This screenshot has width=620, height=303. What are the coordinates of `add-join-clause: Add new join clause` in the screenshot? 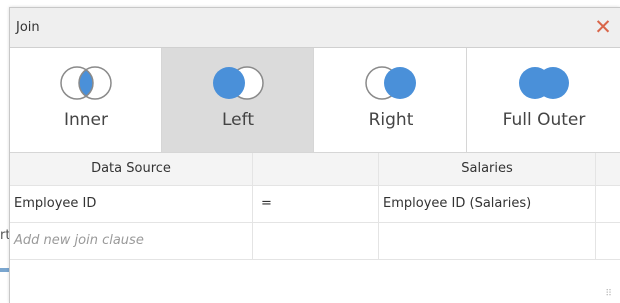 It's located at (131, 241).